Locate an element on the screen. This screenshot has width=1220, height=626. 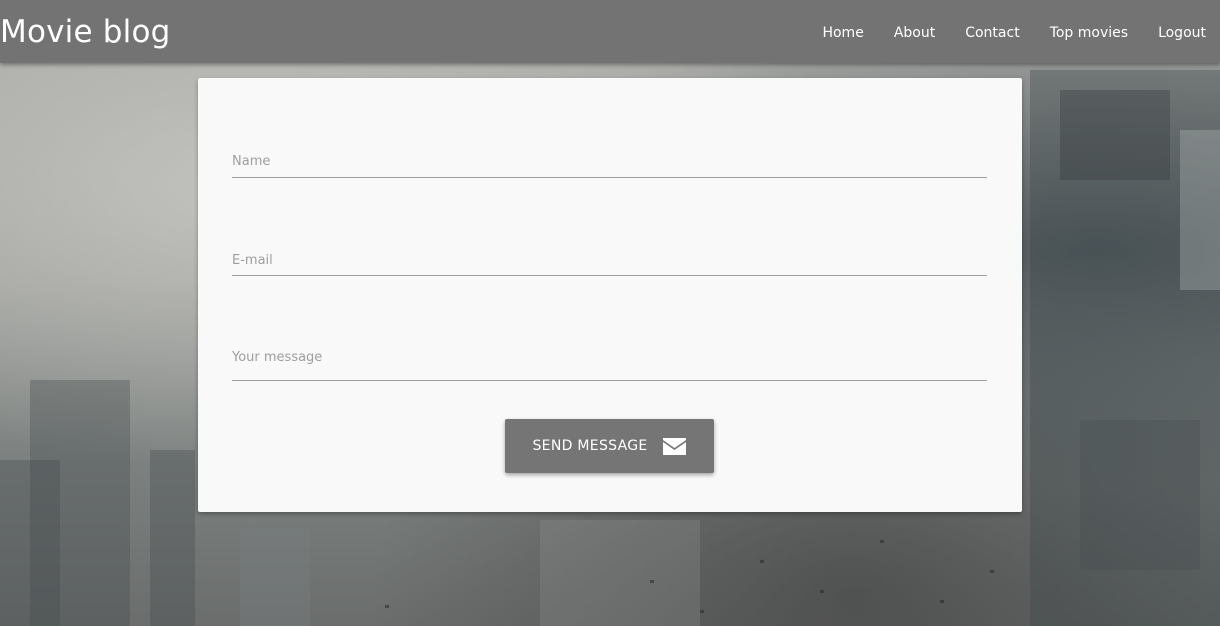
message-field is located at coordinates (609, 364).